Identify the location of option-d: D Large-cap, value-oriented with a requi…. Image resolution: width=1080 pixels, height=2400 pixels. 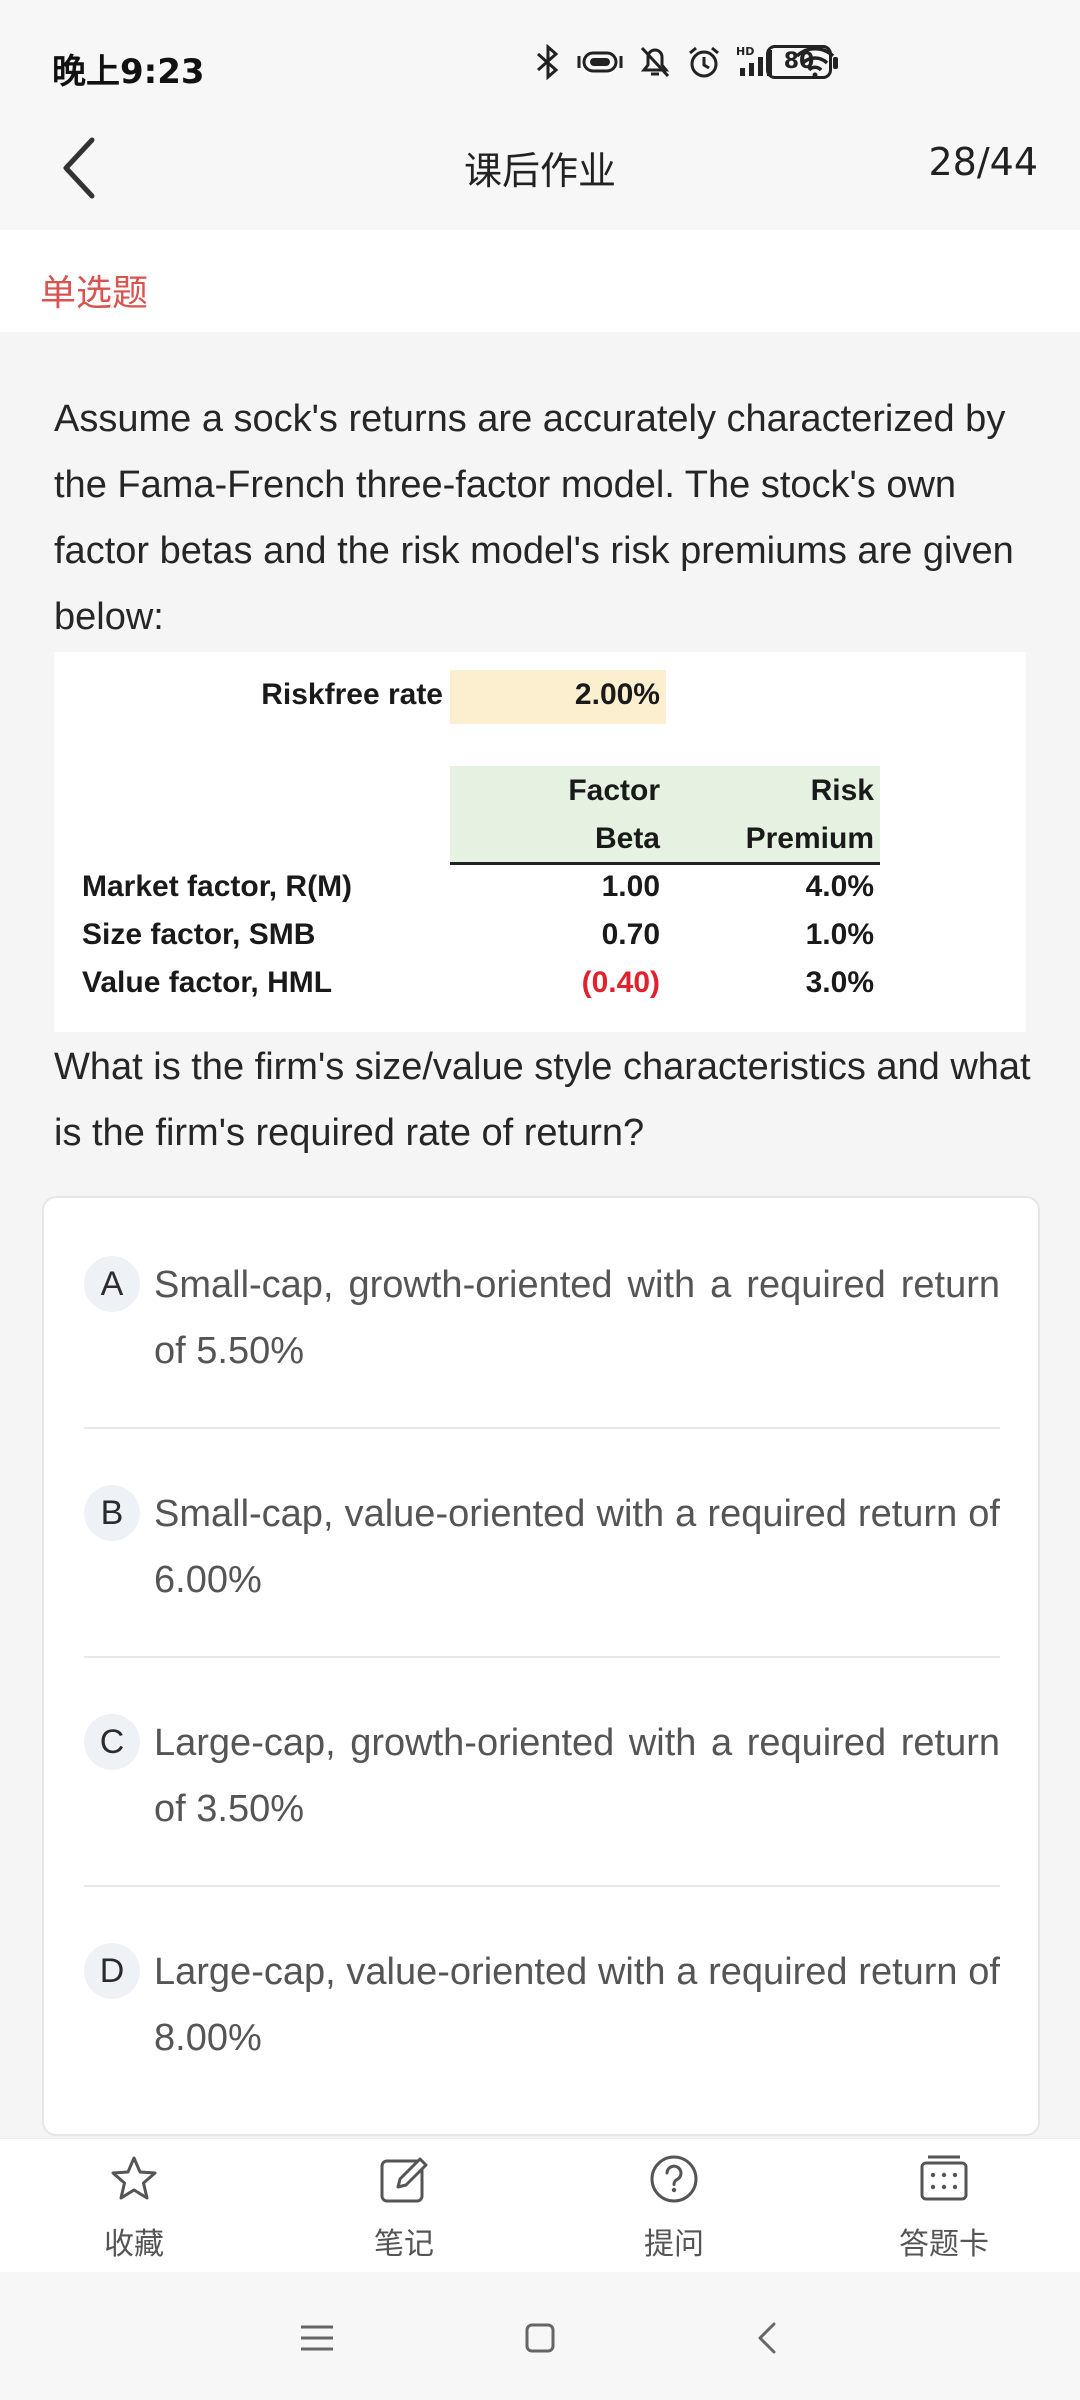
(542, 1999).